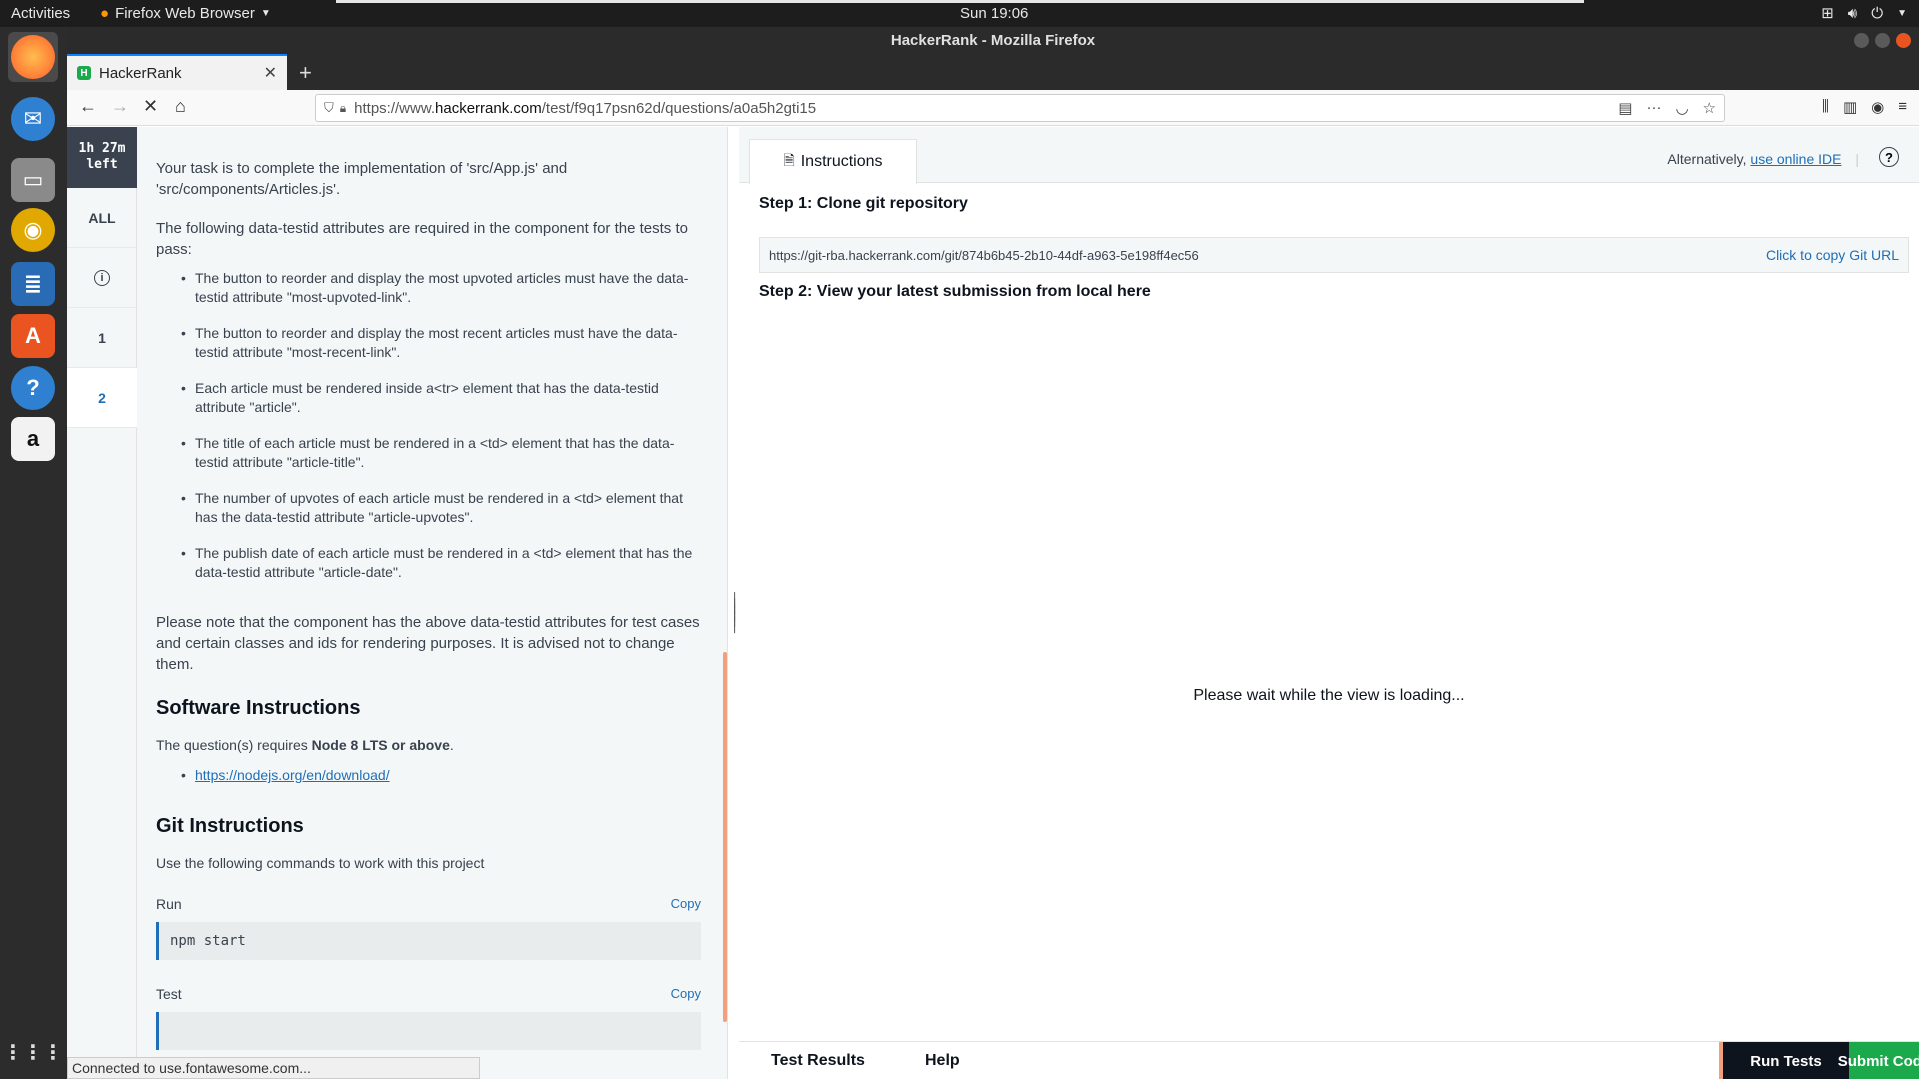 This screenshot has height=1079, width=1919. I want to click on amazon-icon: a, so click(33, 439).